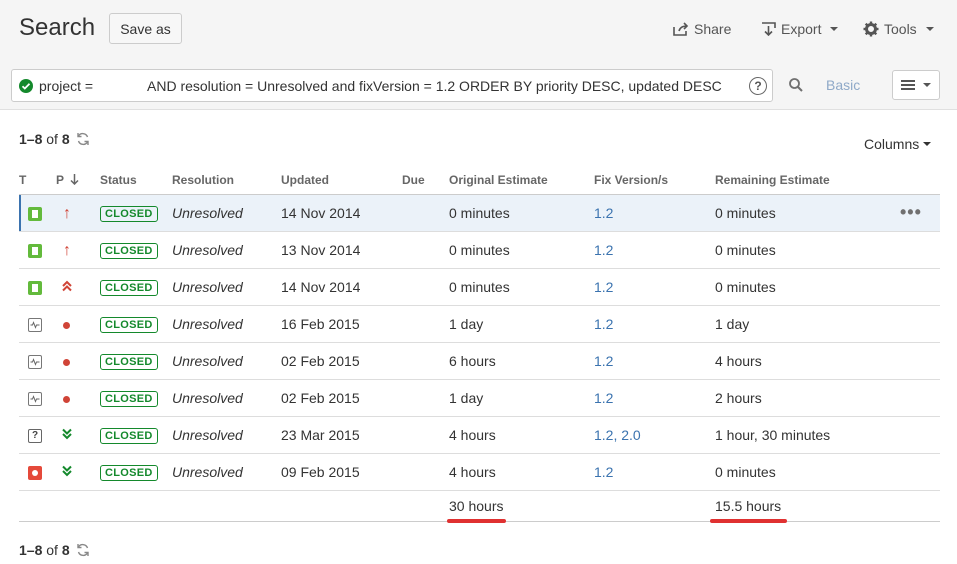 Image resolution: width=957 pixels, height=564 pixels. I want to click on actions-cell, so click(912, 398).